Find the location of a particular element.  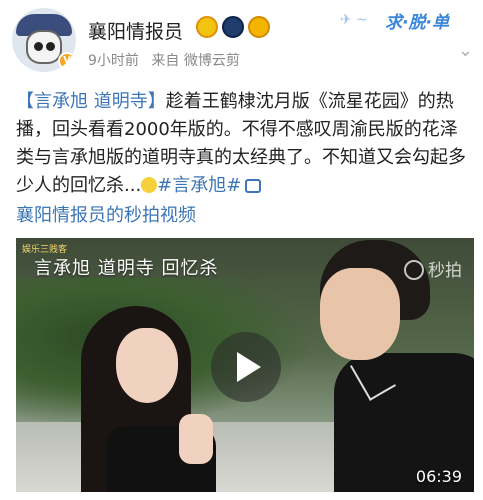

video-watermark: 秒拍 is located at coordinates (433, 268).